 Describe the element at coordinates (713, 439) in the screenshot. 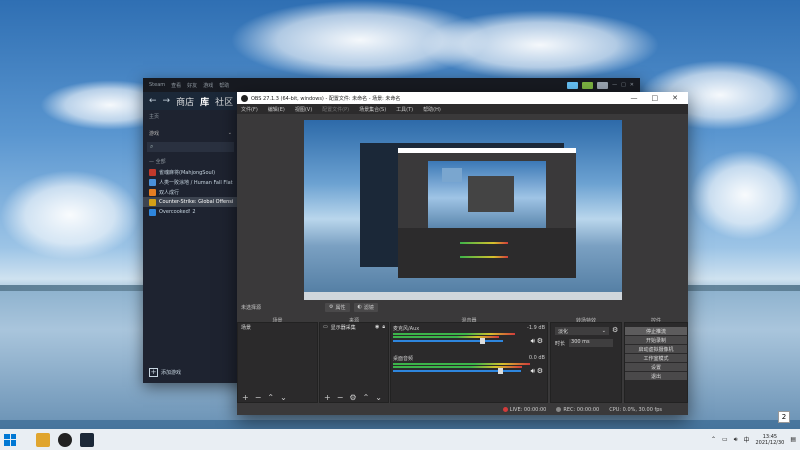

I see `chevron-up-icon: ⌃` at that location.